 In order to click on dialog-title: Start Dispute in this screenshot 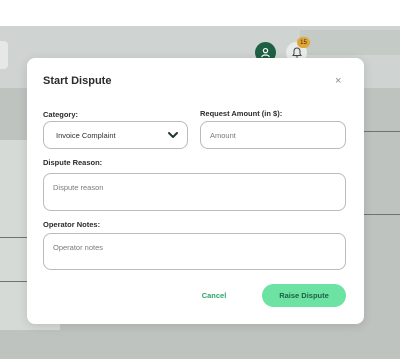, I will do `click(77, 81)`.